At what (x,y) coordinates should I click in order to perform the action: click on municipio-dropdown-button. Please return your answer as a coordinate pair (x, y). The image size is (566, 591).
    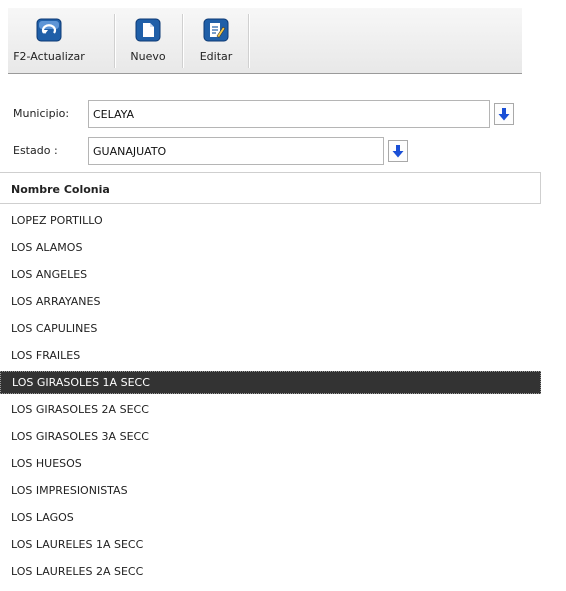
    Looking at the image, I should click on (504, 114).